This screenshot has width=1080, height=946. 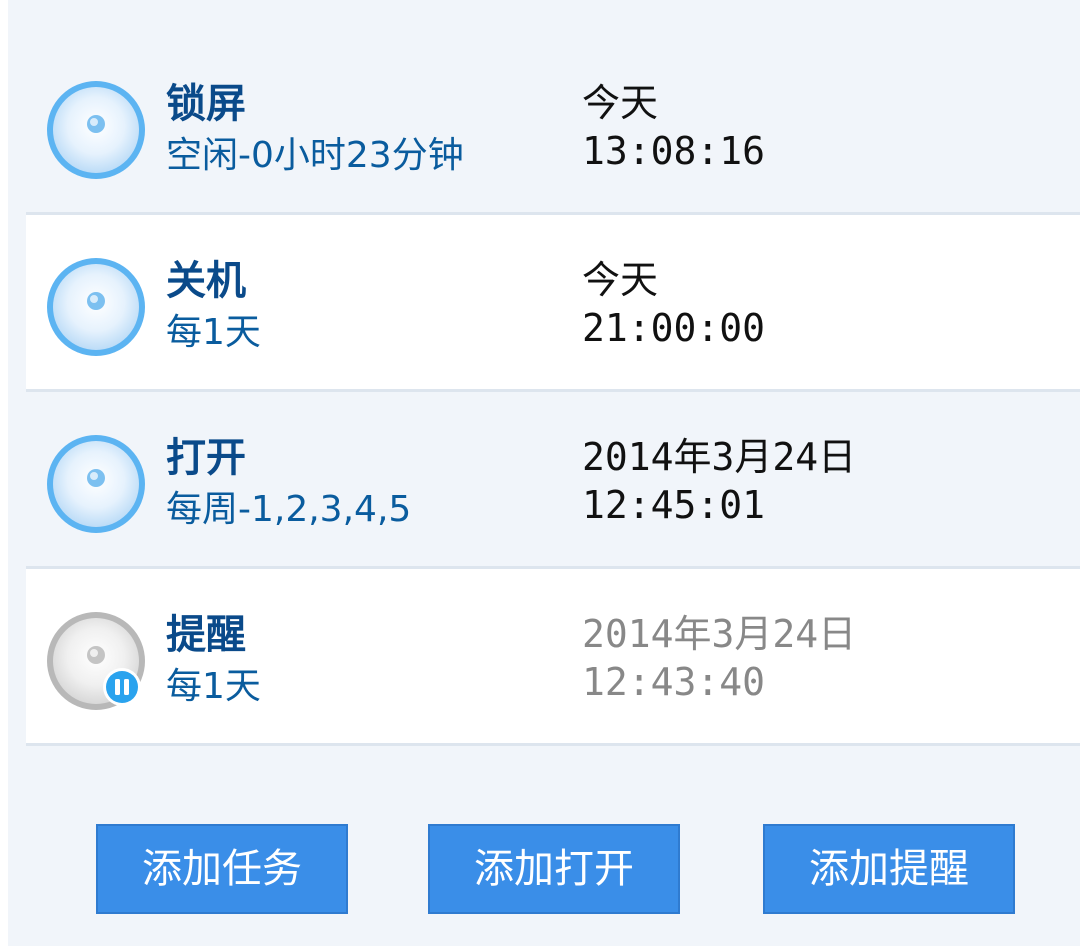 What do you see at coordinates (222, 869) in the screenshot?
I see `add-task-button: 添加任务` at bounding box center [222, 869].